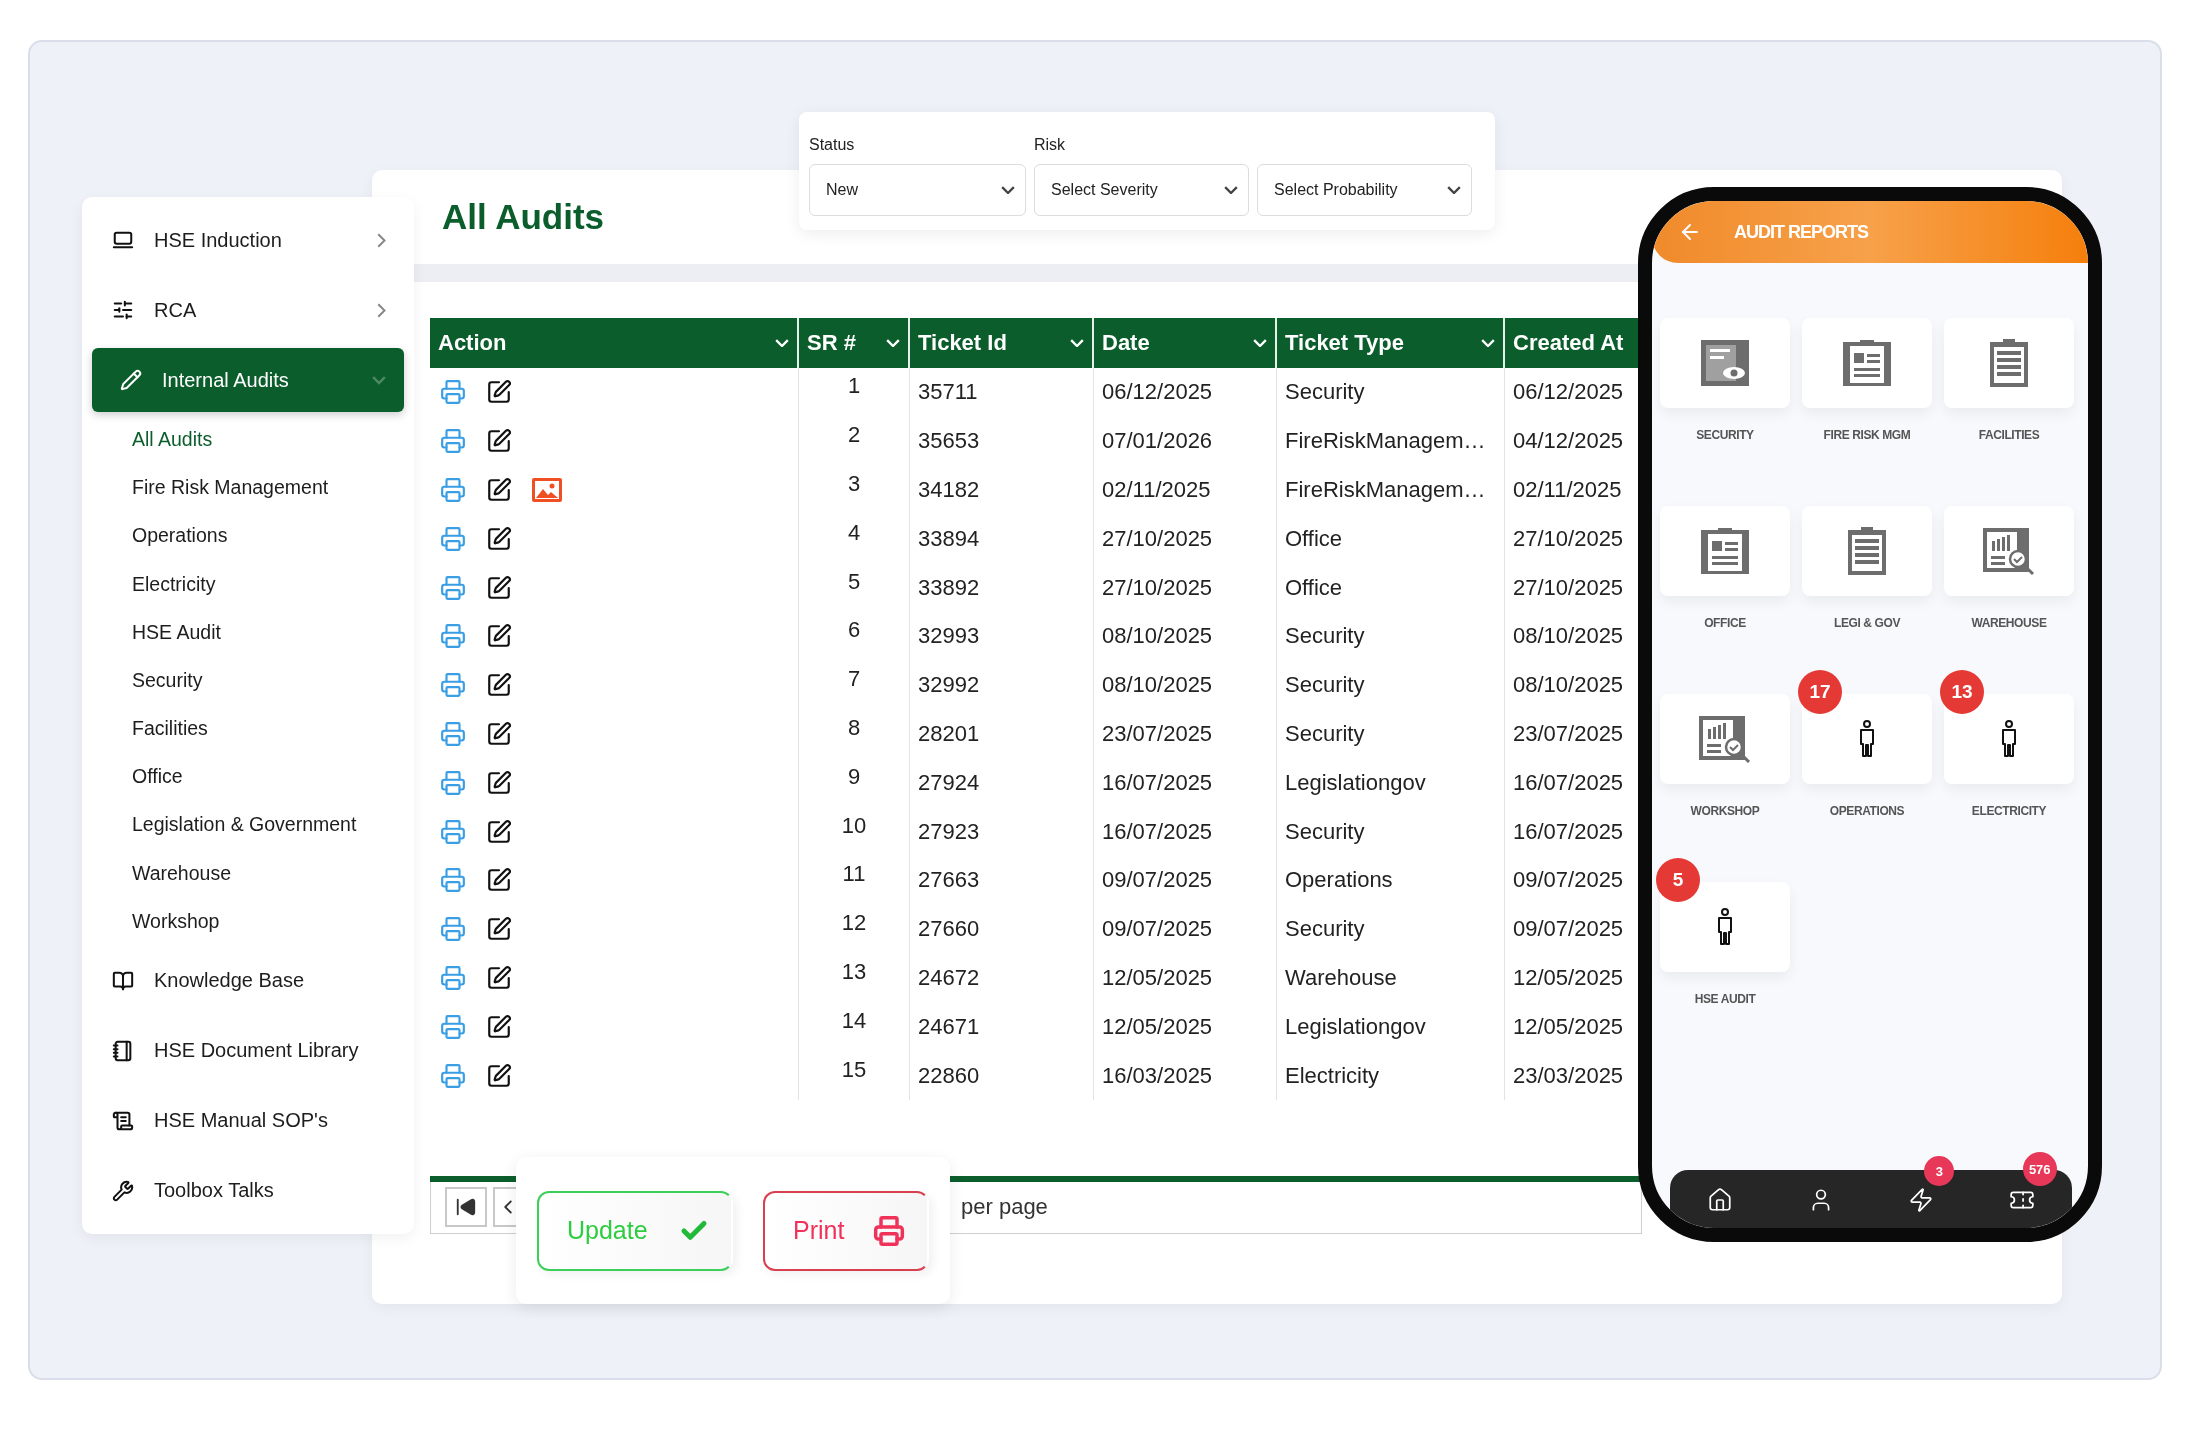  Describe the element at coordinates (248, 1190) in the screenshot. I see `sidebar-item: Toolbox Talks` at that location.